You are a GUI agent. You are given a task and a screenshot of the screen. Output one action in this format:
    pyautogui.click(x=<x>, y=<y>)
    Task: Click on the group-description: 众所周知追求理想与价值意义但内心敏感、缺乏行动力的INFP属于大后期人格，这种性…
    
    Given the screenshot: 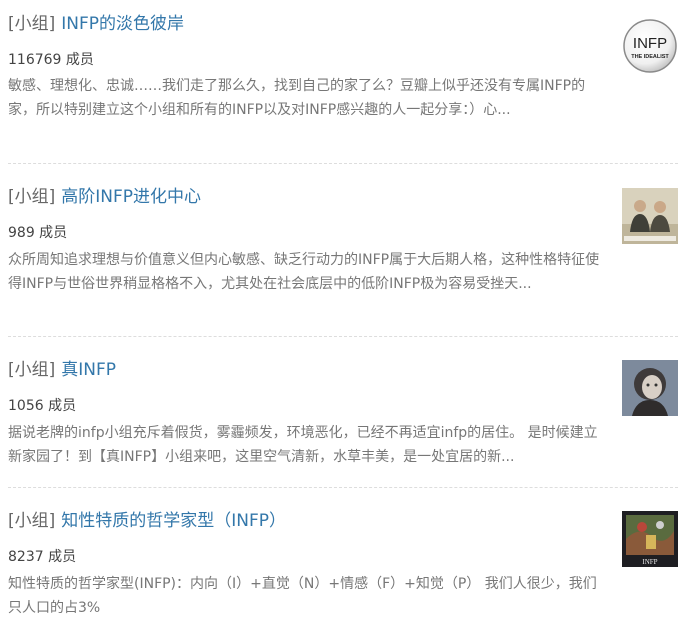 What is the action you would take?
    pyautogui.click(x=304, y=272)
    